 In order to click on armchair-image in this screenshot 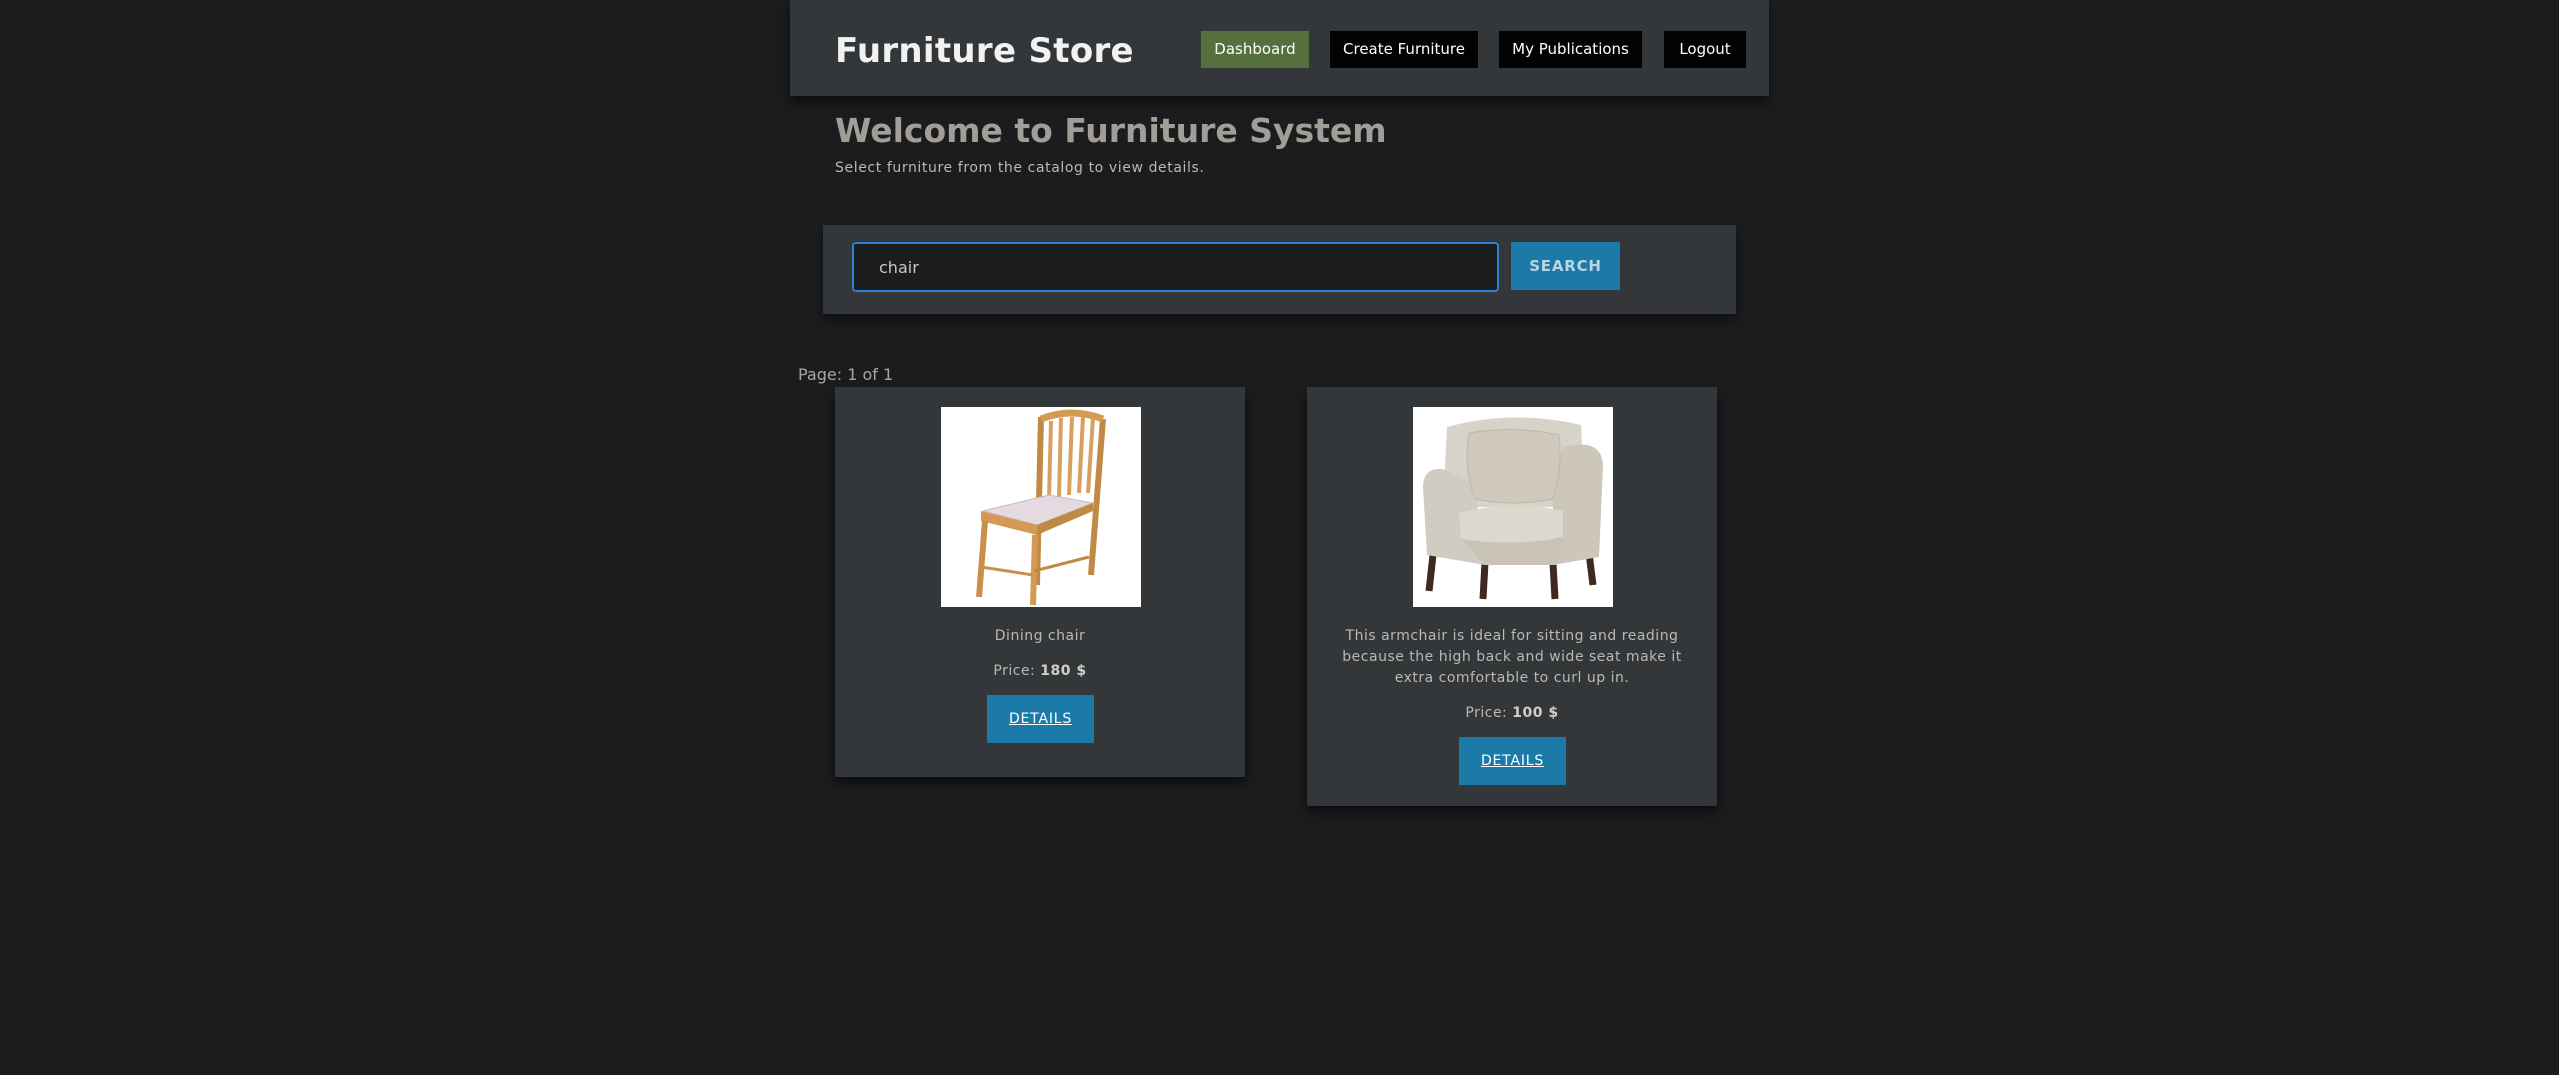, I will do `click(1513, 507)`.